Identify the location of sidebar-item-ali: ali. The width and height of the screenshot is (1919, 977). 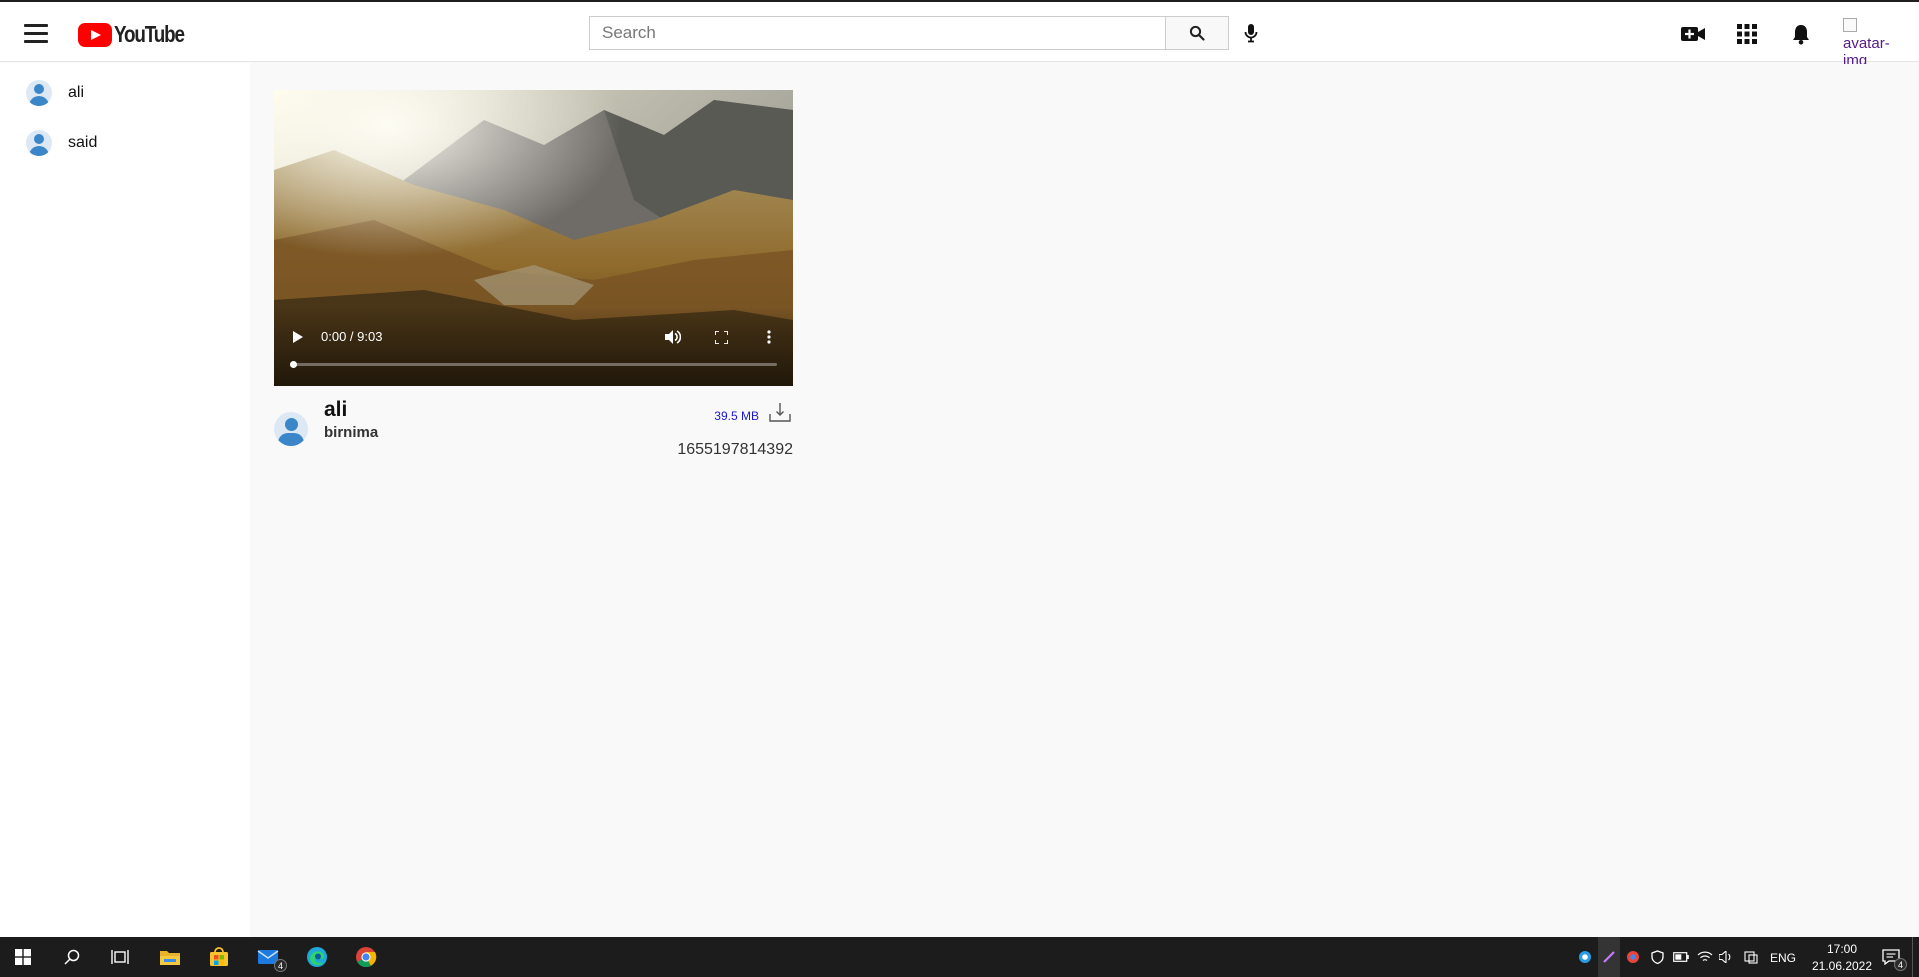
(125, 93).